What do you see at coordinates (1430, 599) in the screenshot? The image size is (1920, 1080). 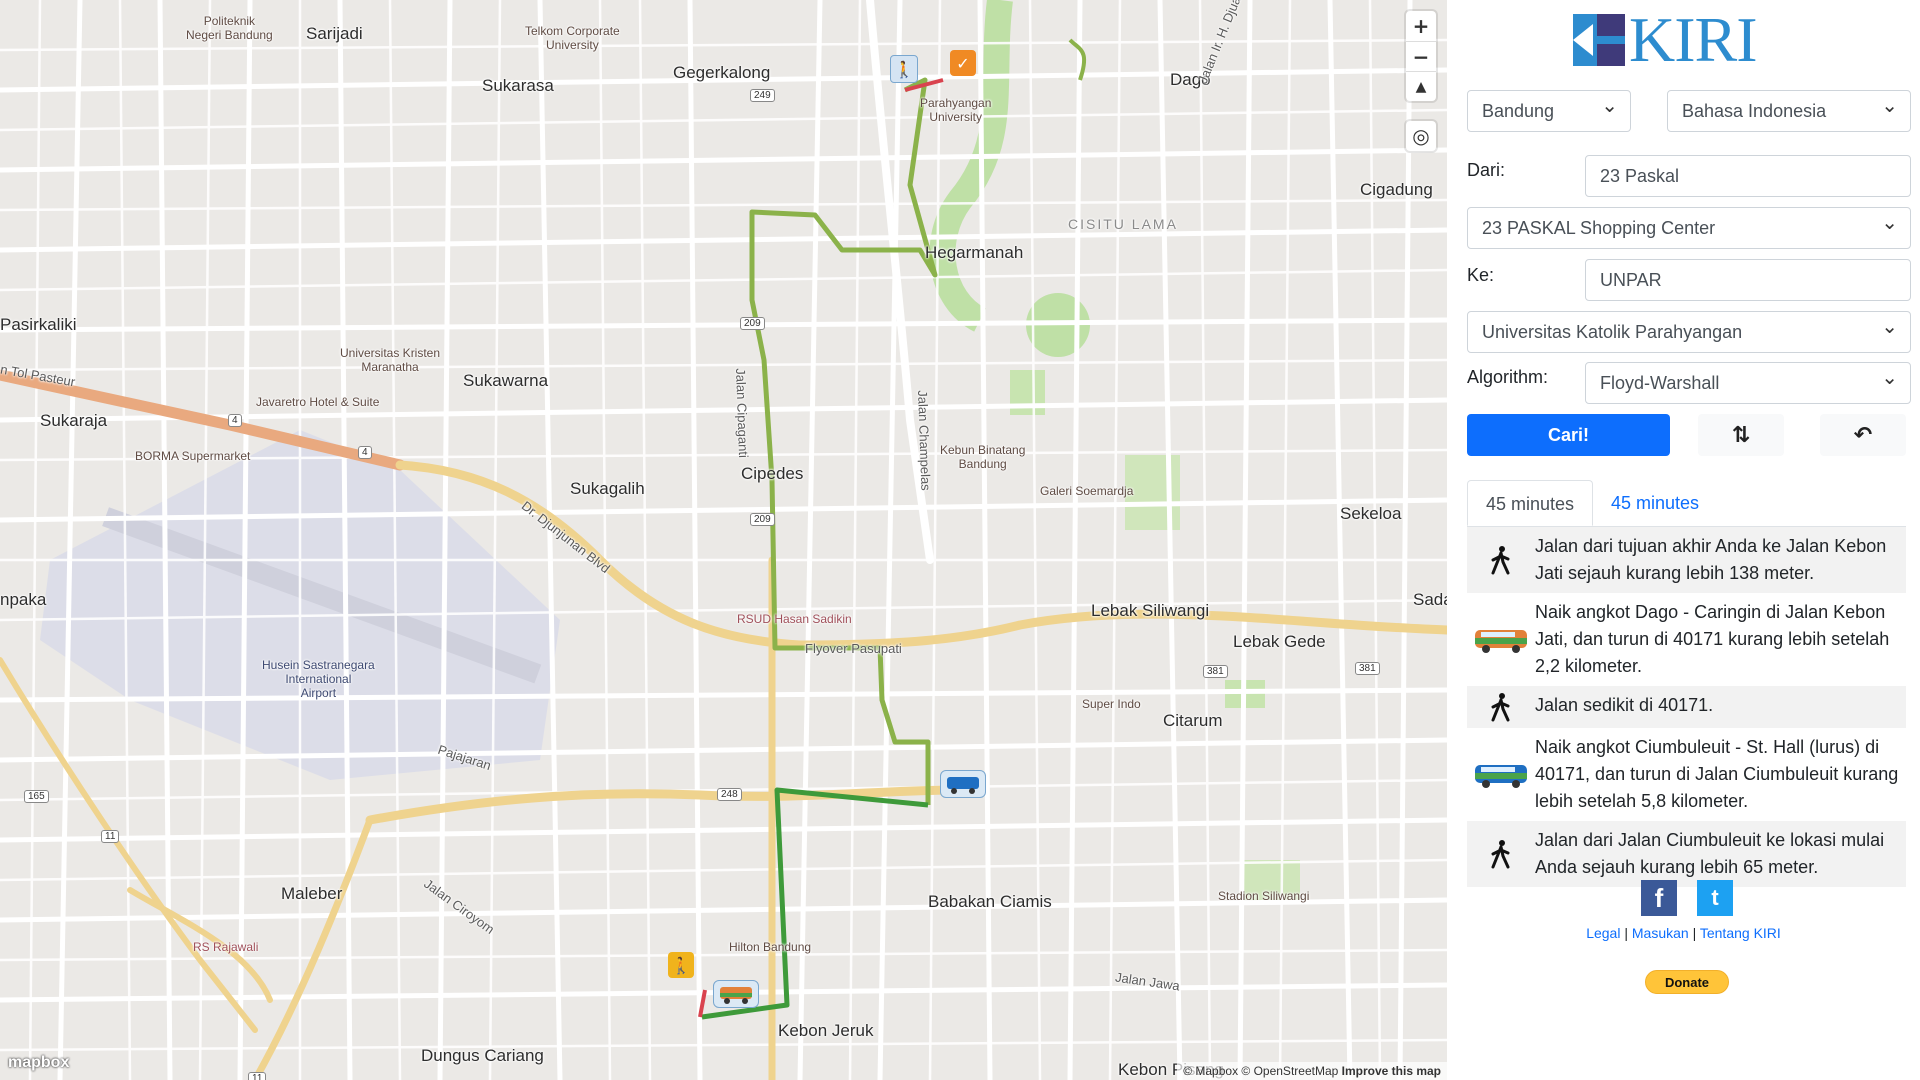 I see `place-label-sada: Sada` at bounding box center [1430, 599].